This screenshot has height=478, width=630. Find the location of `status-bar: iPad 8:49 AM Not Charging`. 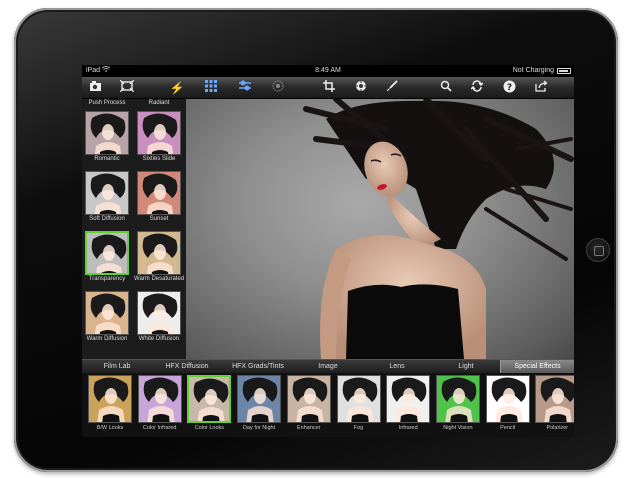

status-bar: iPad 8:49 AM Not Charging is located at coordinates (328, 71).